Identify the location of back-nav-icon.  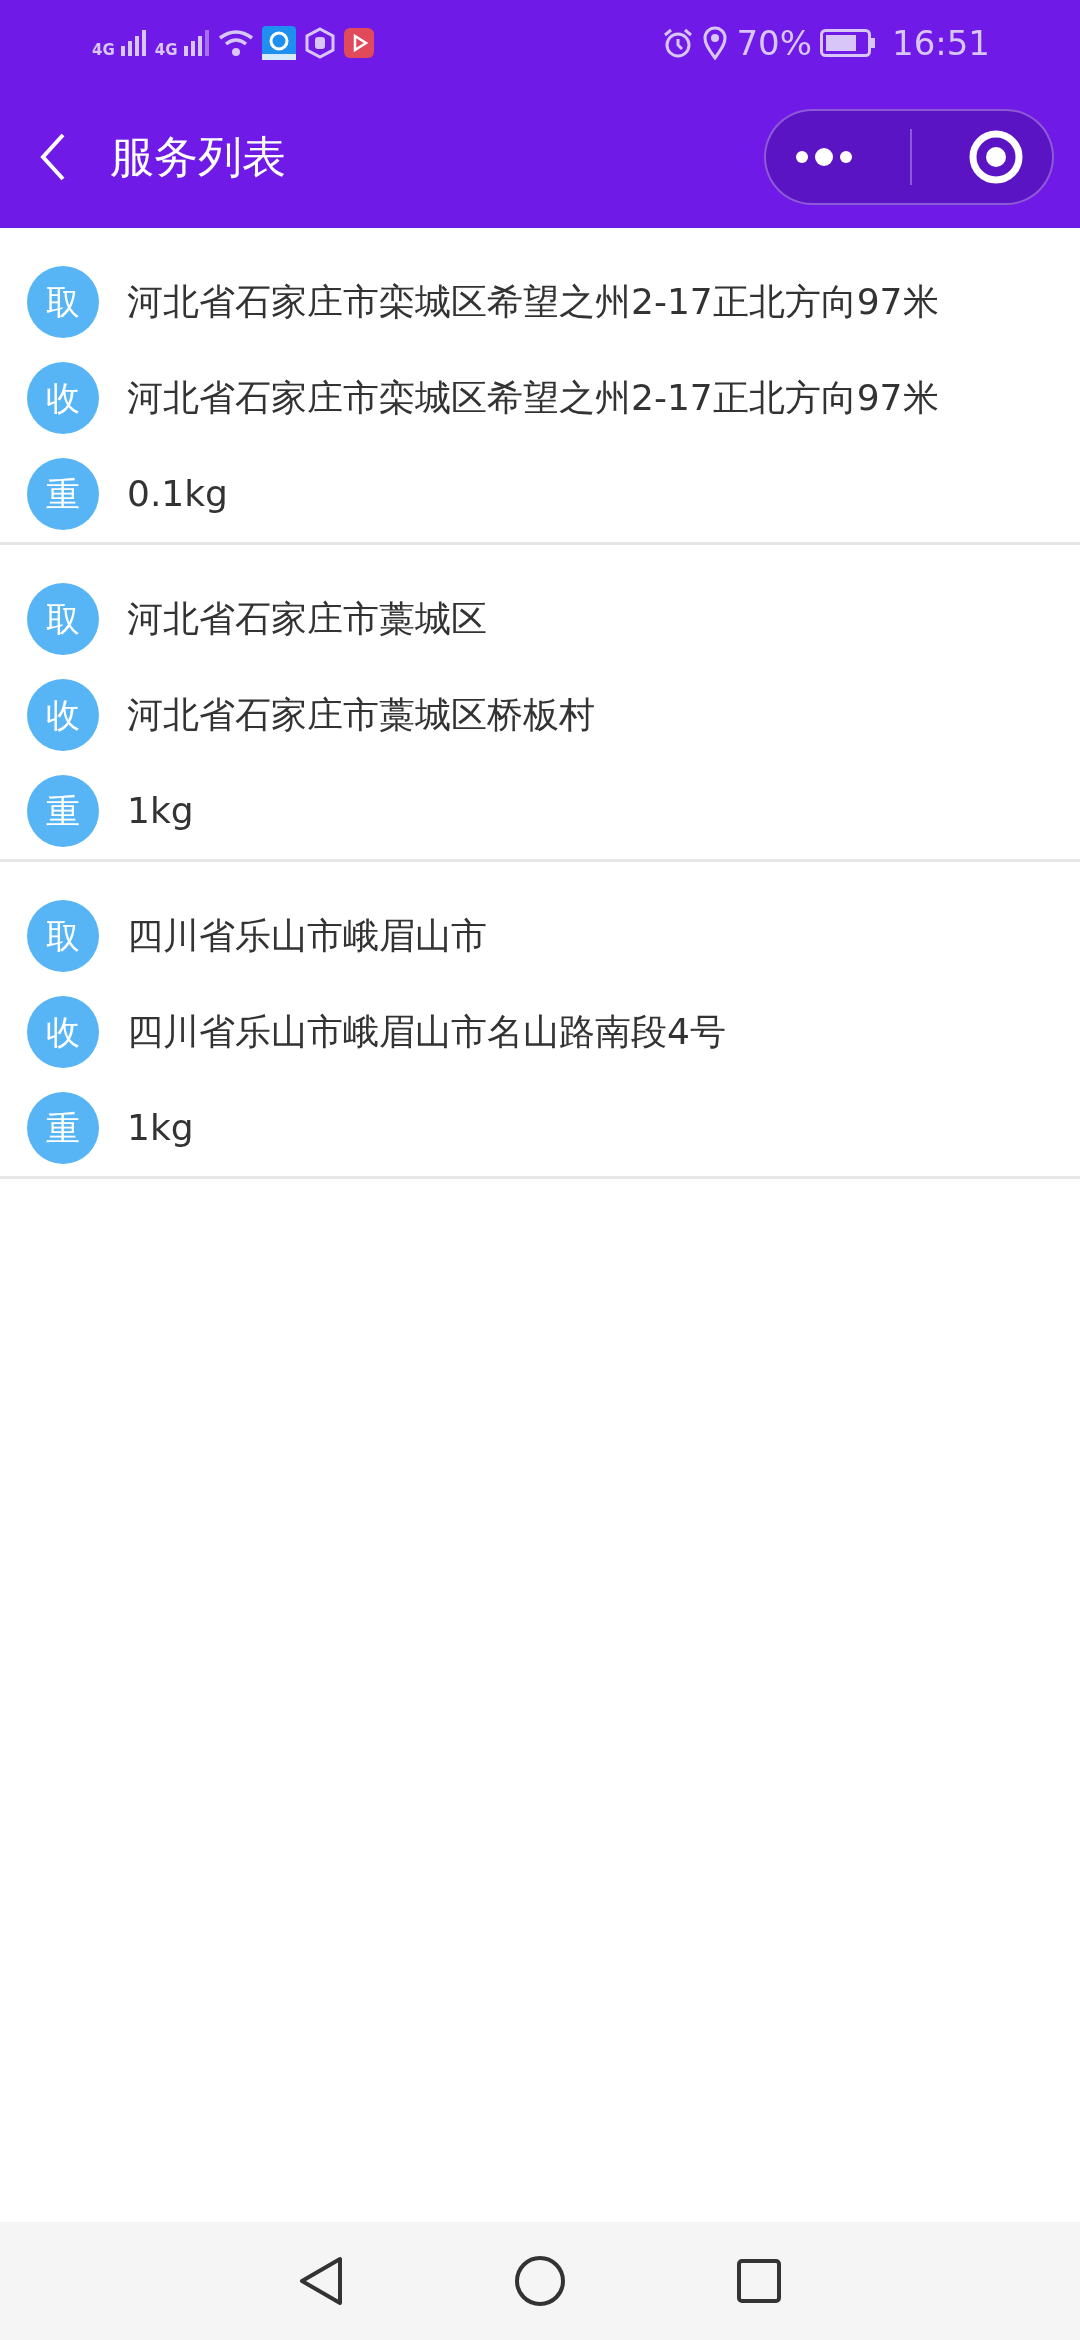
(321, 2281).